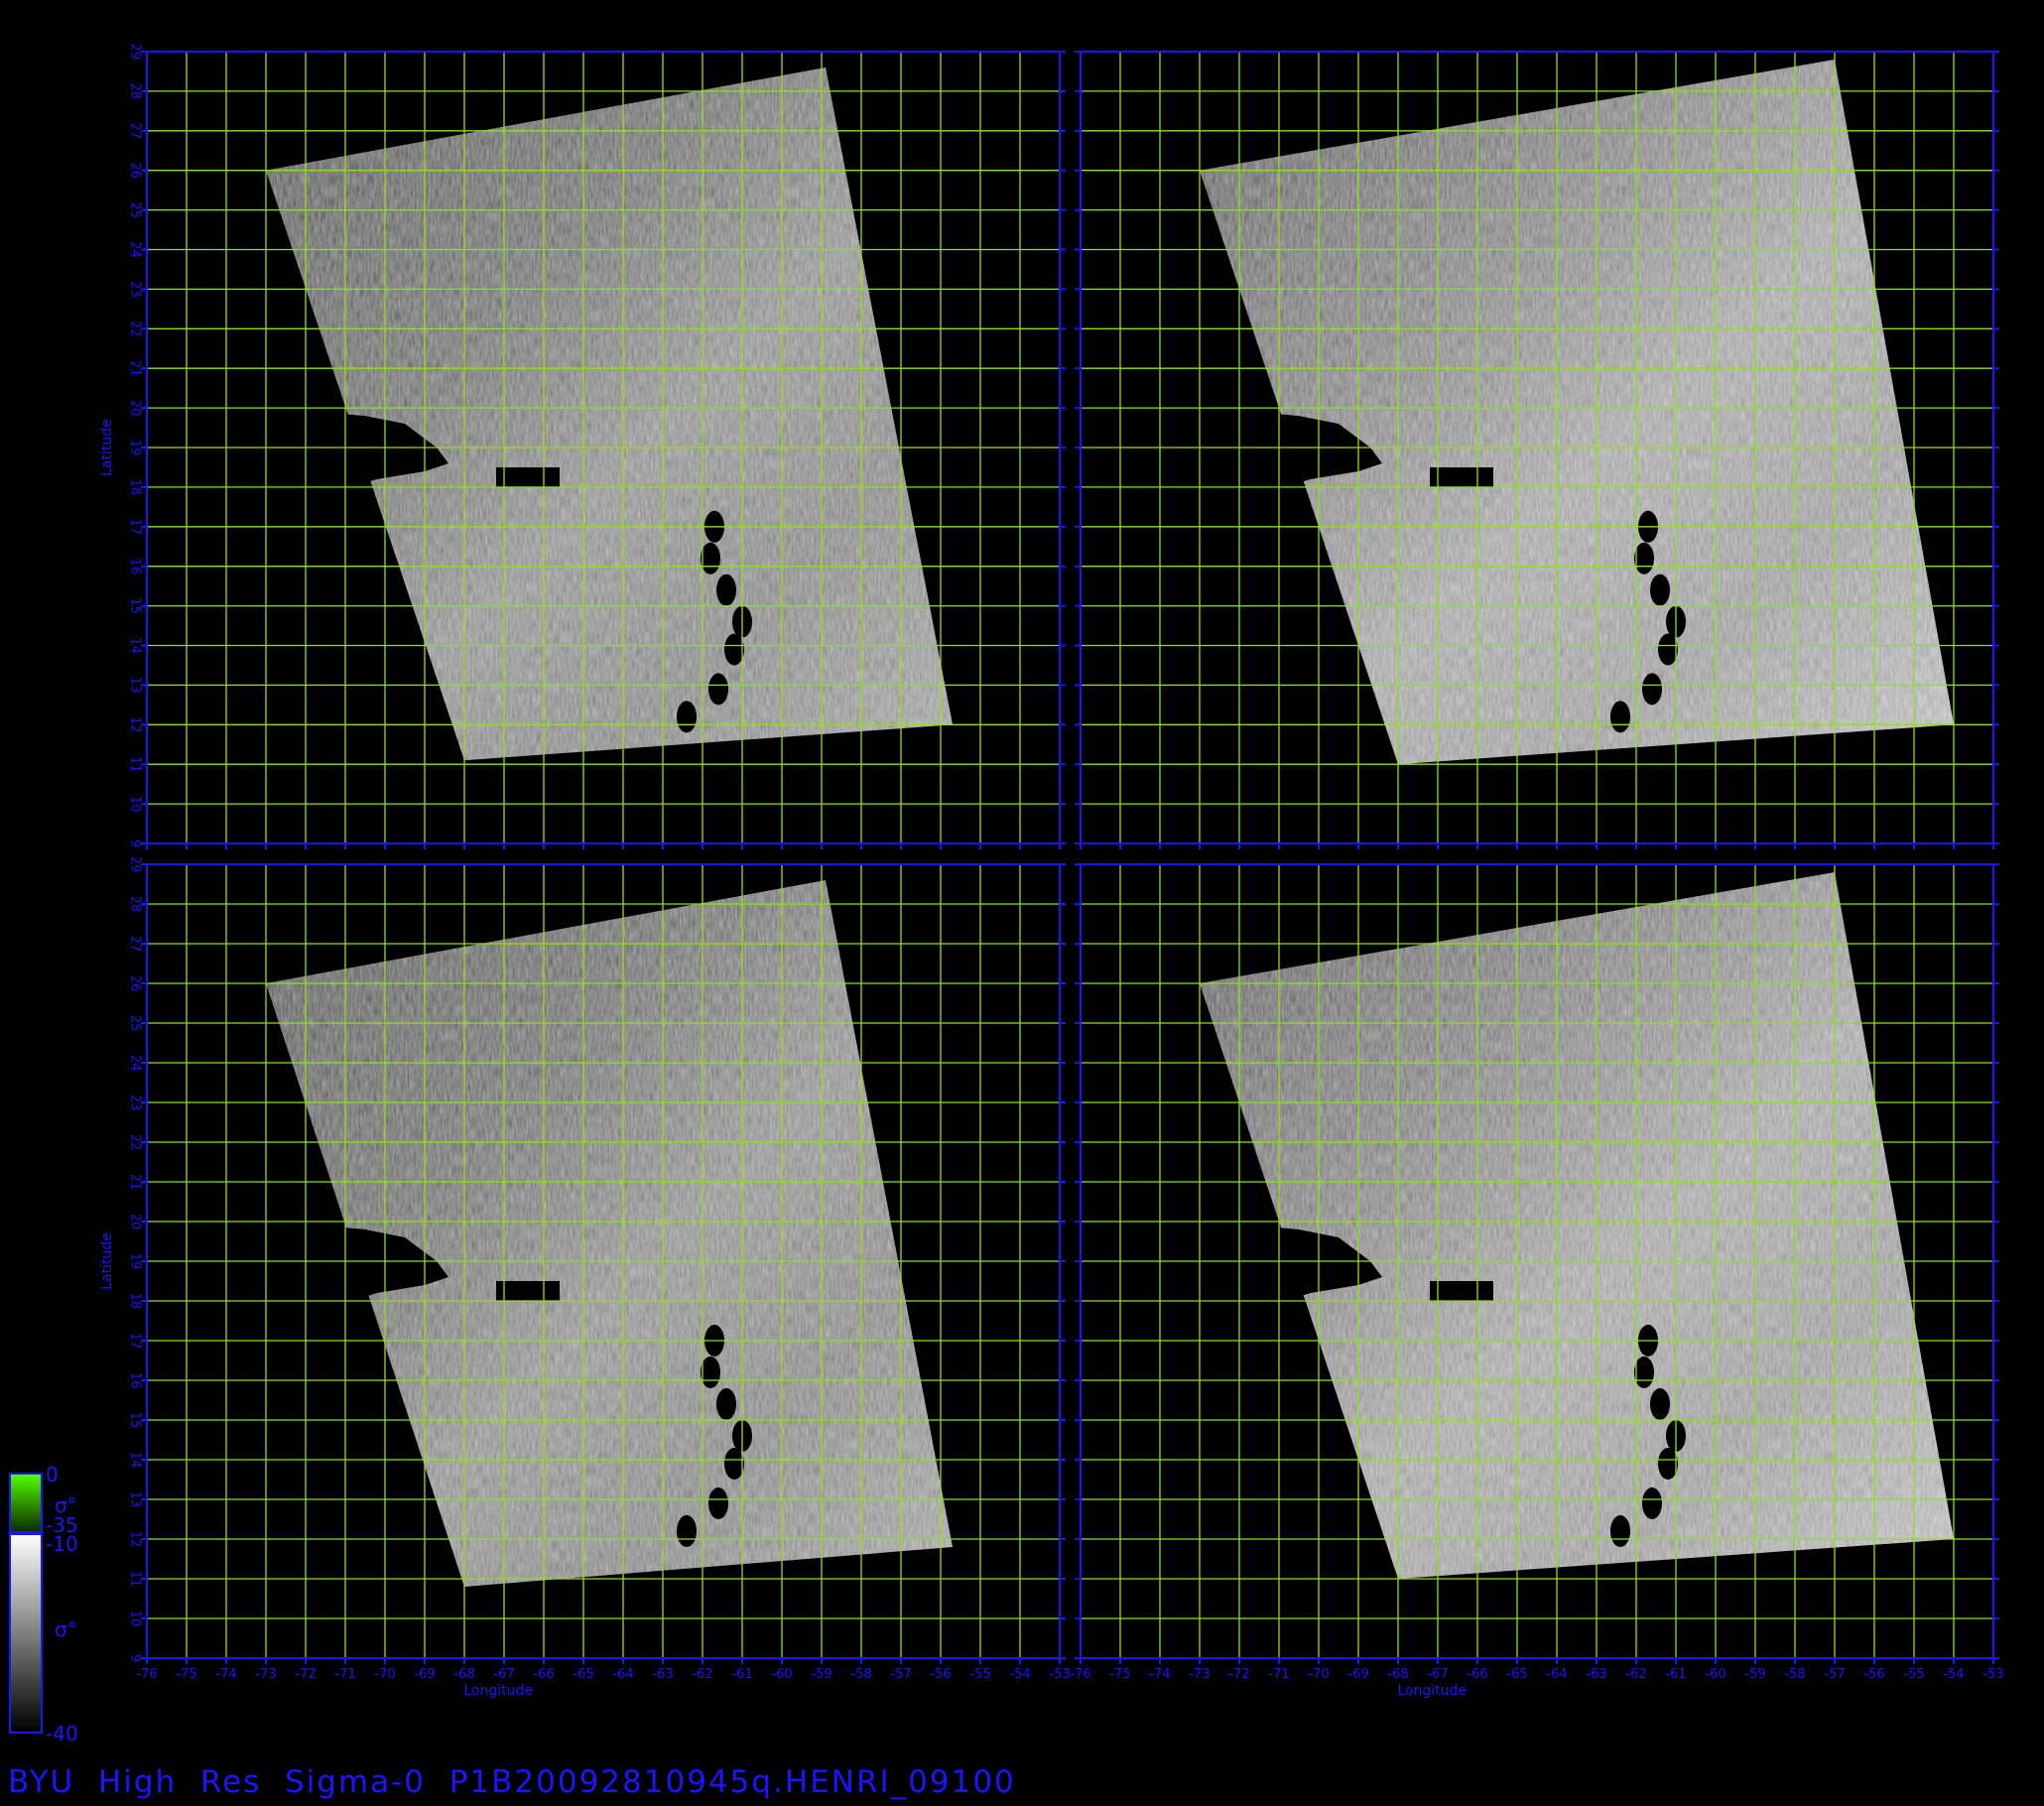  I want to click on colorbar-land-swatch, so click(26, 1503).